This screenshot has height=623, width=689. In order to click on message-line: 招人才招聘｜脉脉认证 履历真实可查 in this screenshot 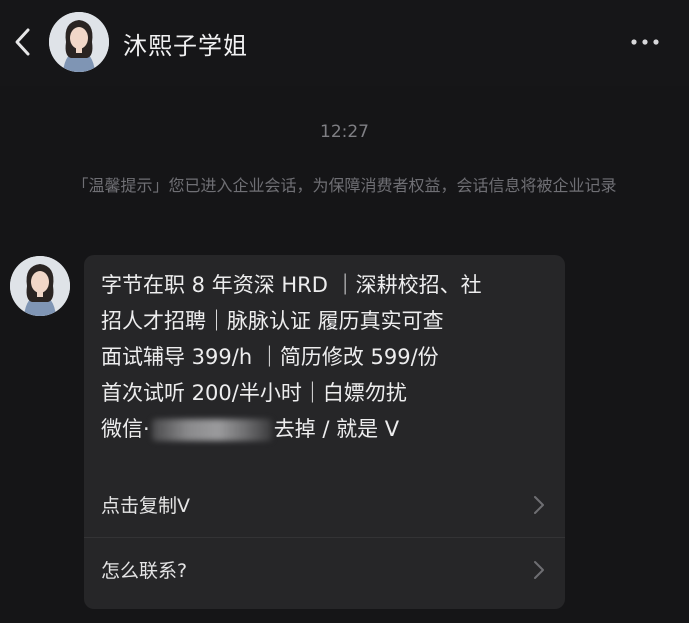, I will do `click(272, 321)`.